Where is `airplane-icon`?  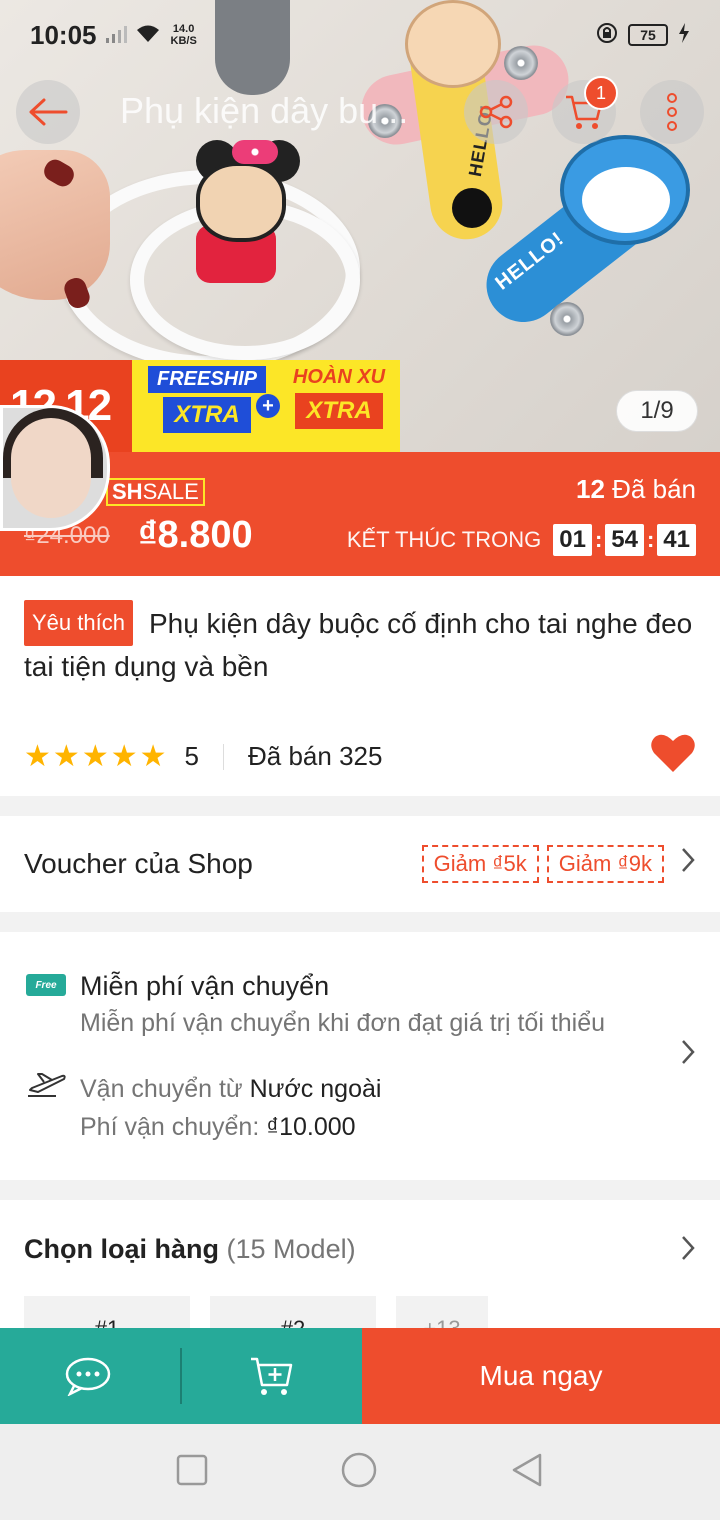
airplane-icon is located at coordinates (46, 1085).